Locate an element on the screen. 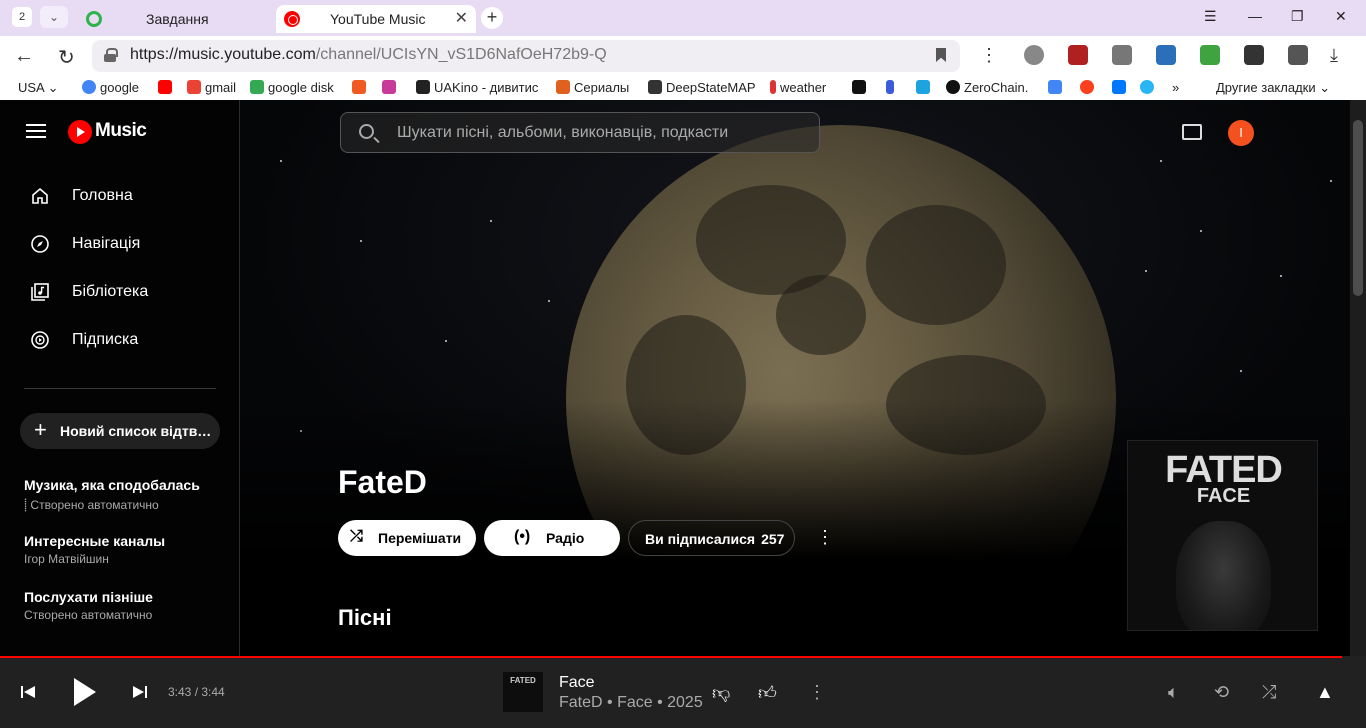  compass-icon is located at coordinates (40, 244).